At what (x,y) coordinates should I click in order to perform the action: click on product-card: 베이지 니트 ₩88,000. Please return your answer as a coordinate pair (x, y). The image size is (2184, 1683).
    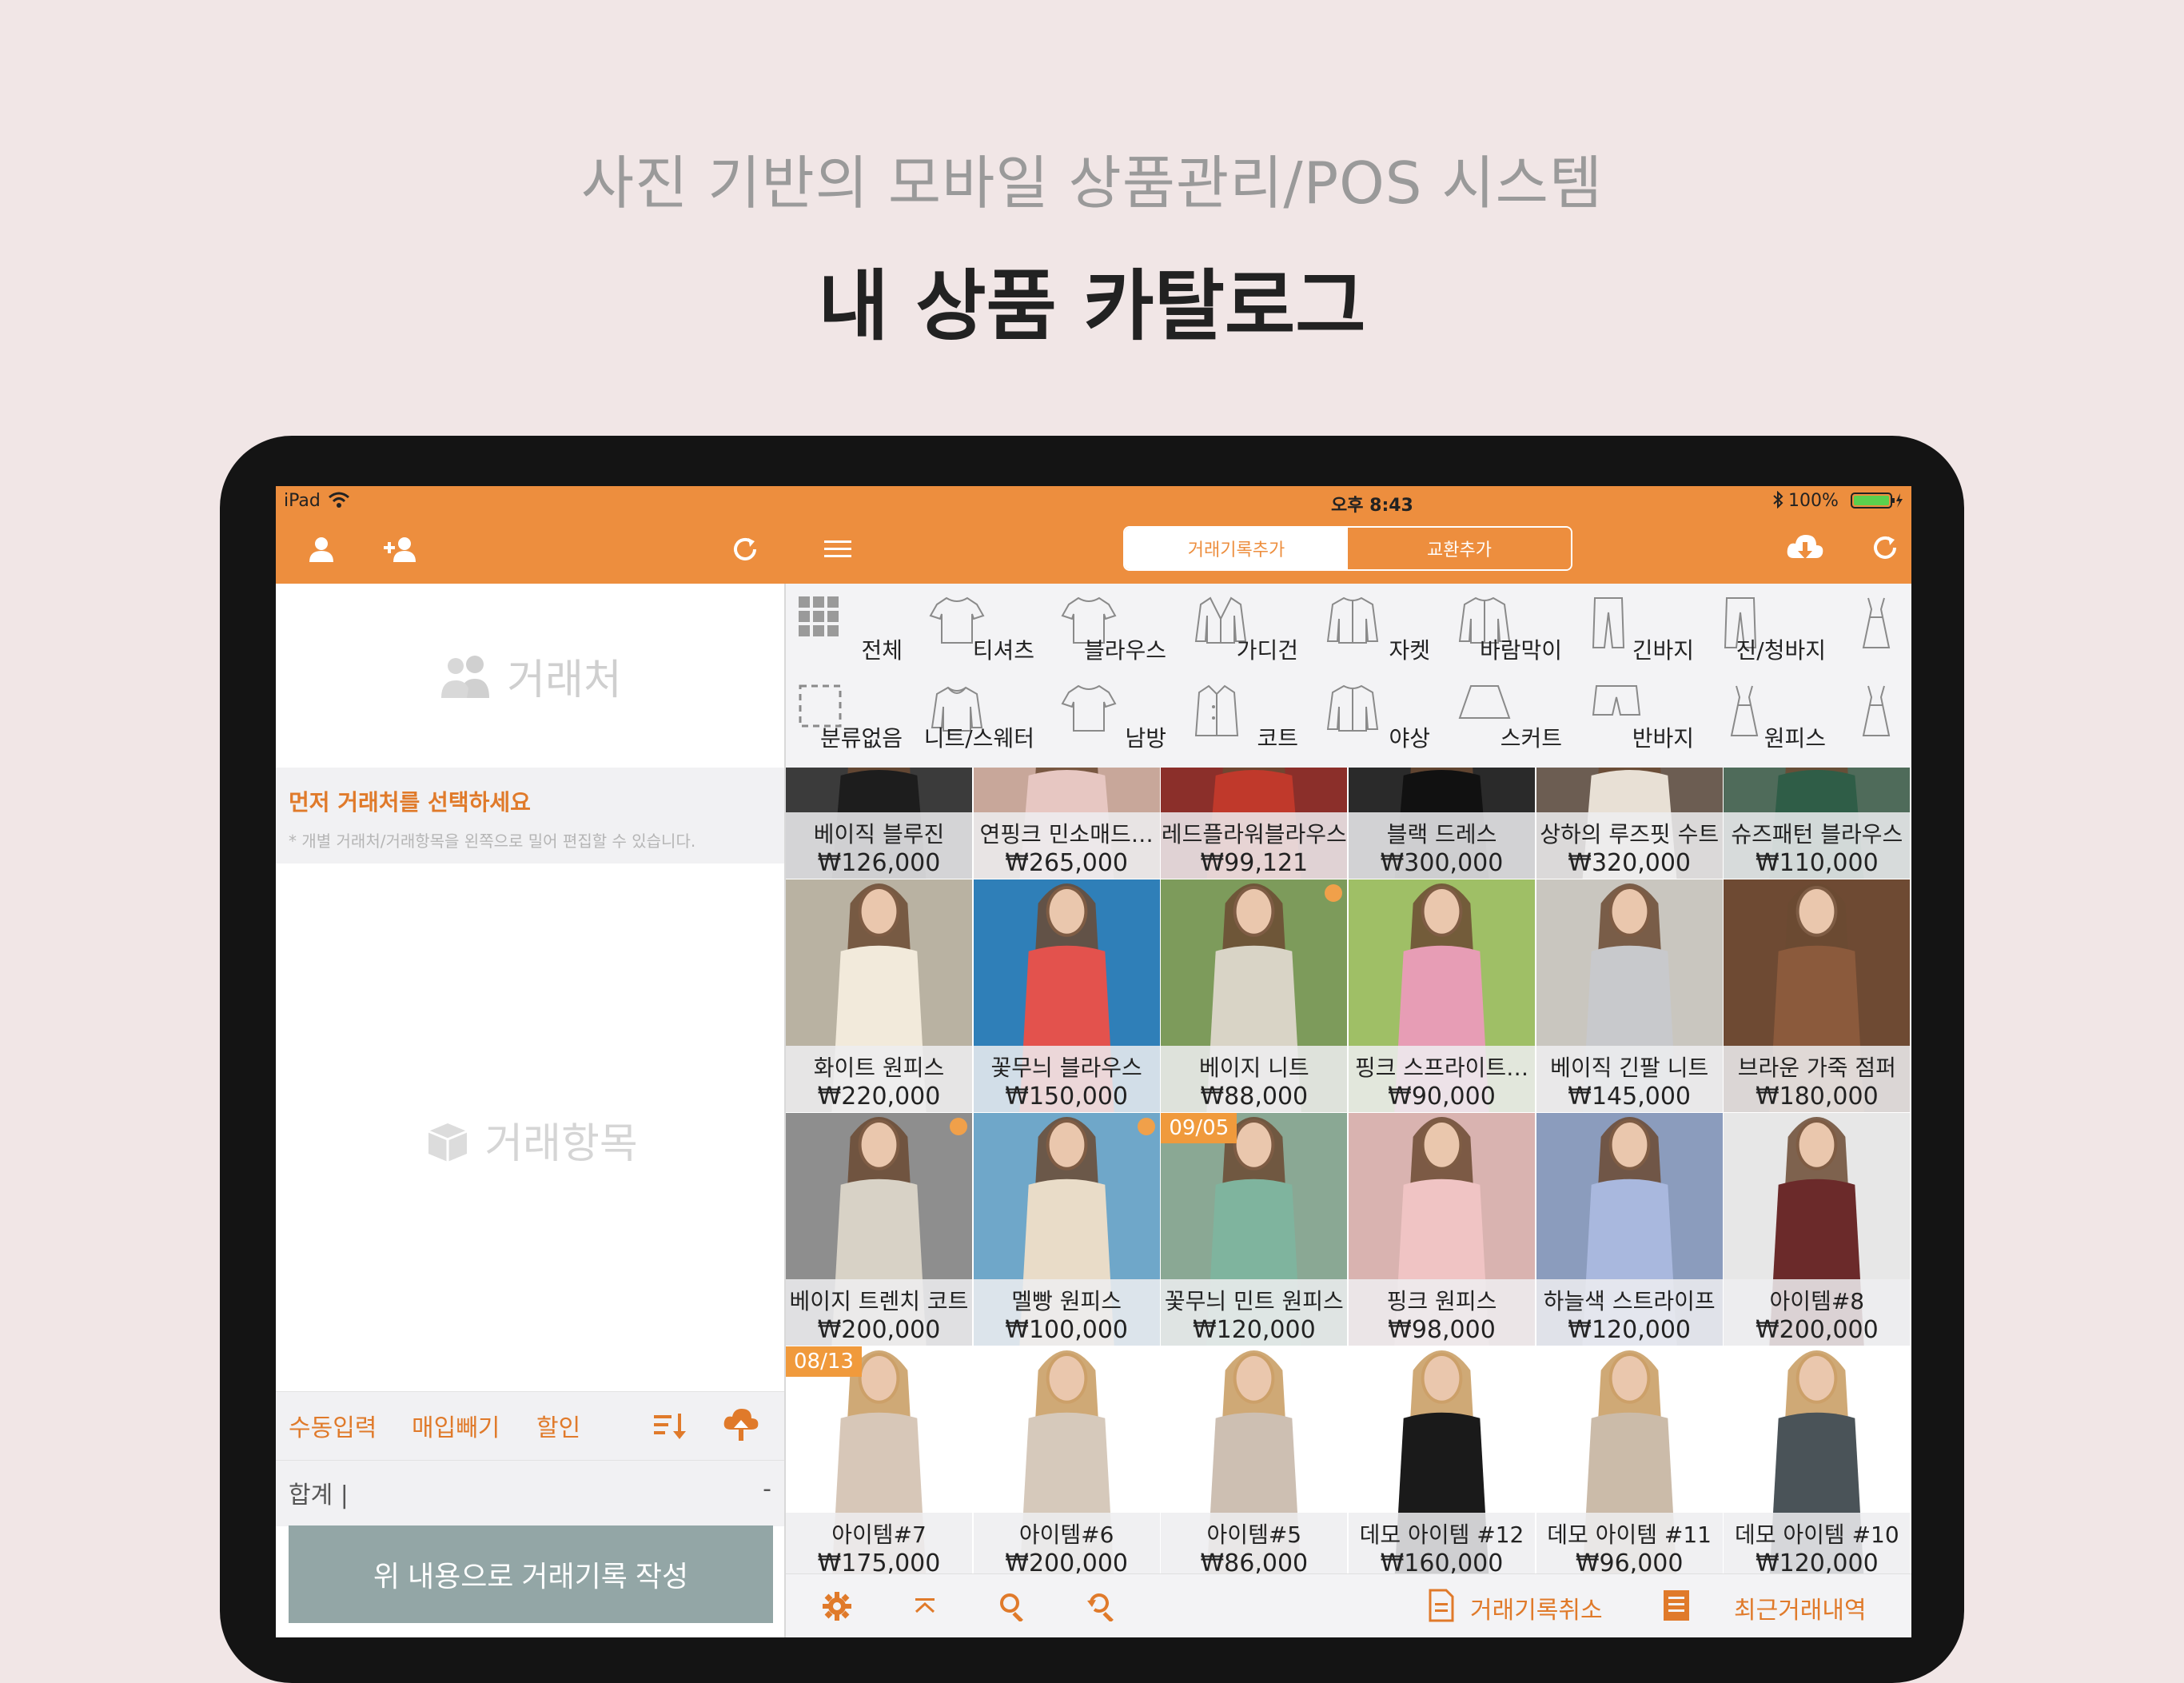
    Looking at the image, I should click on (1255, 996).